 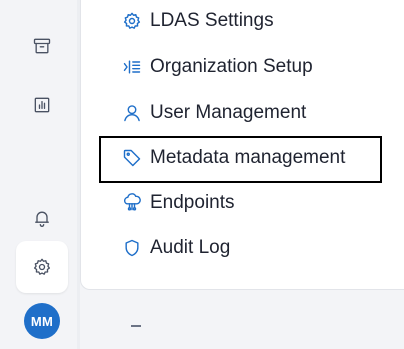 I want to click on menu-item-label: Organization Setup, so click(x=231, y=66).